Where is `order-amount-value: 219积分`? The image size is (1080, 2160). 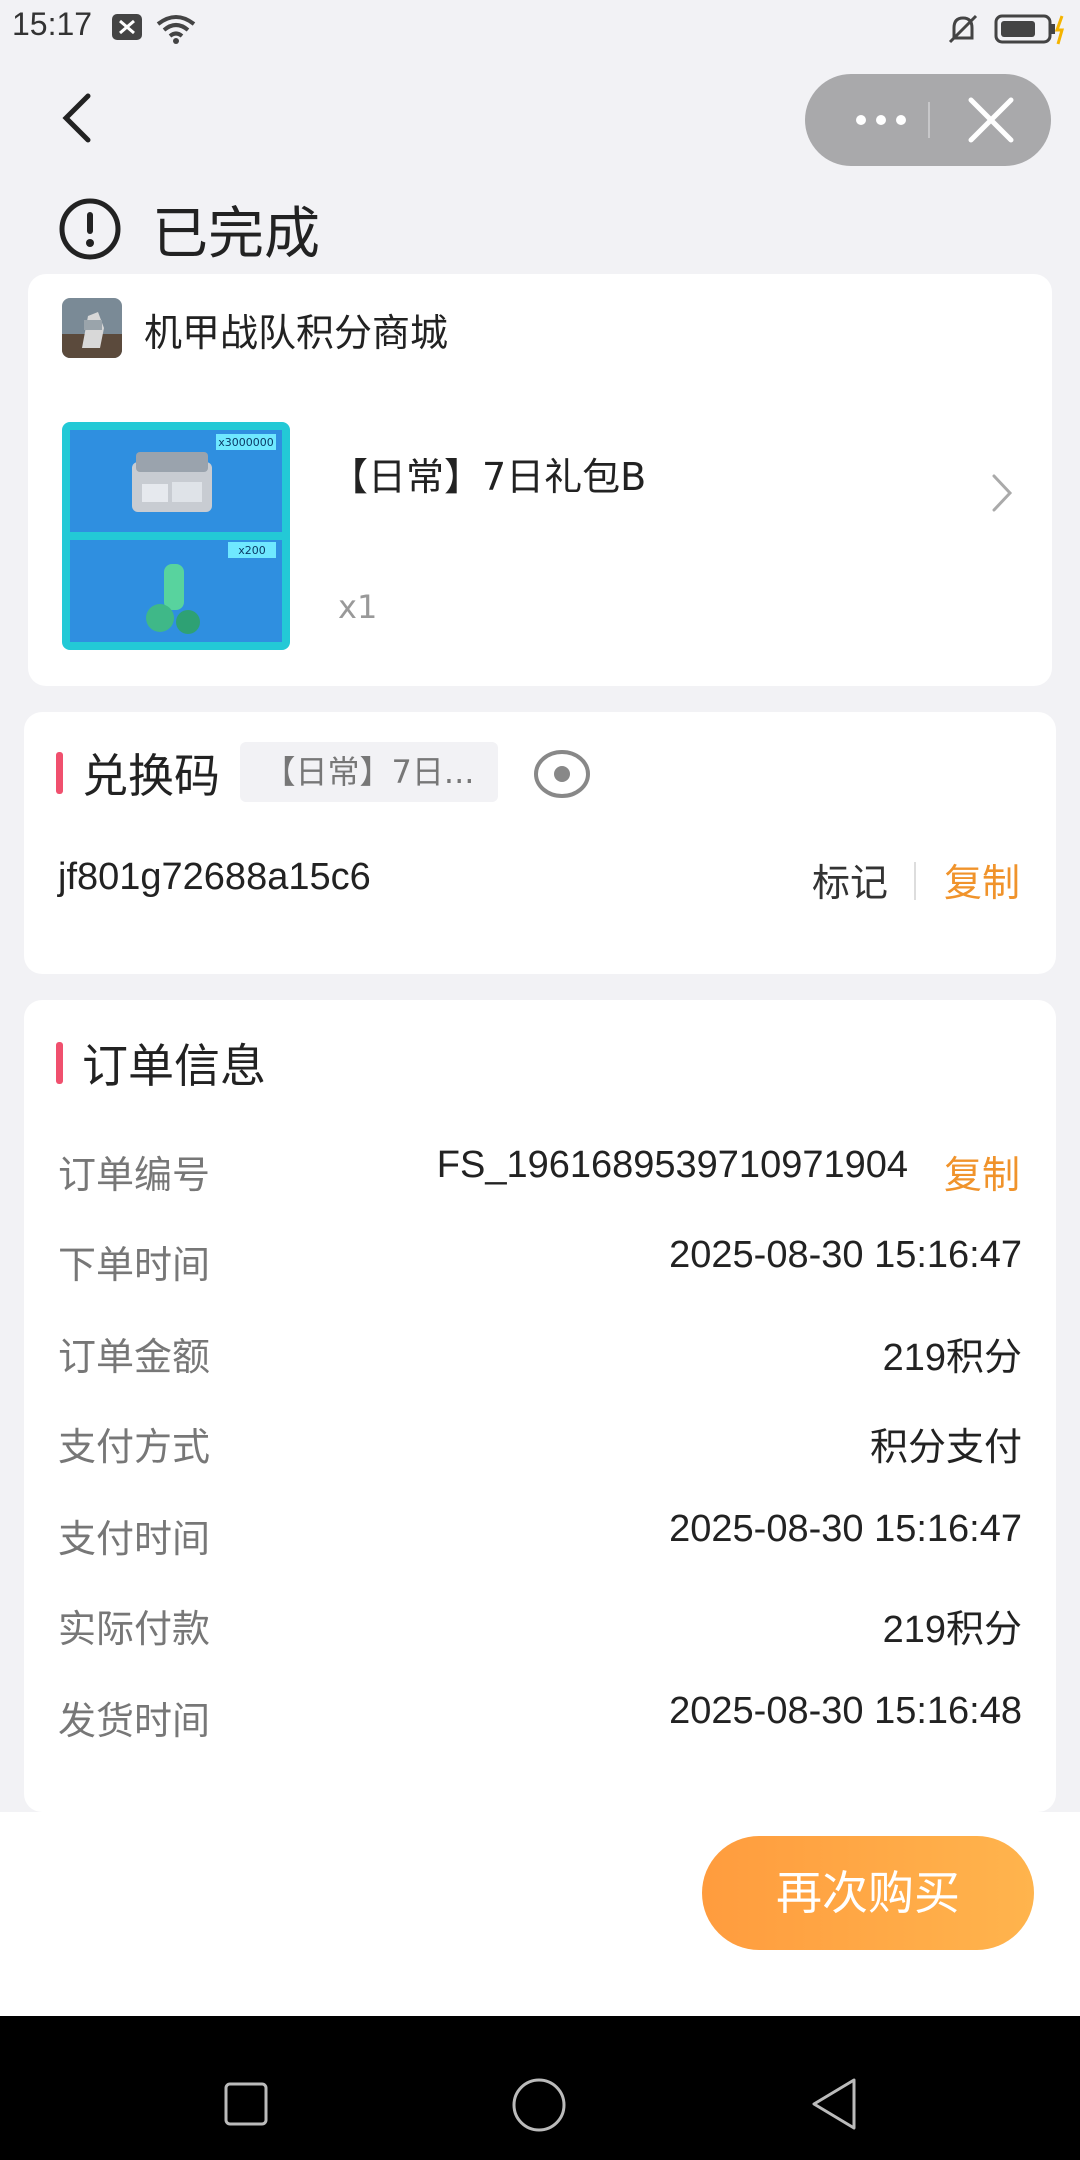
order-amount-value: 219积分 is located at coordinates (952, 1358).